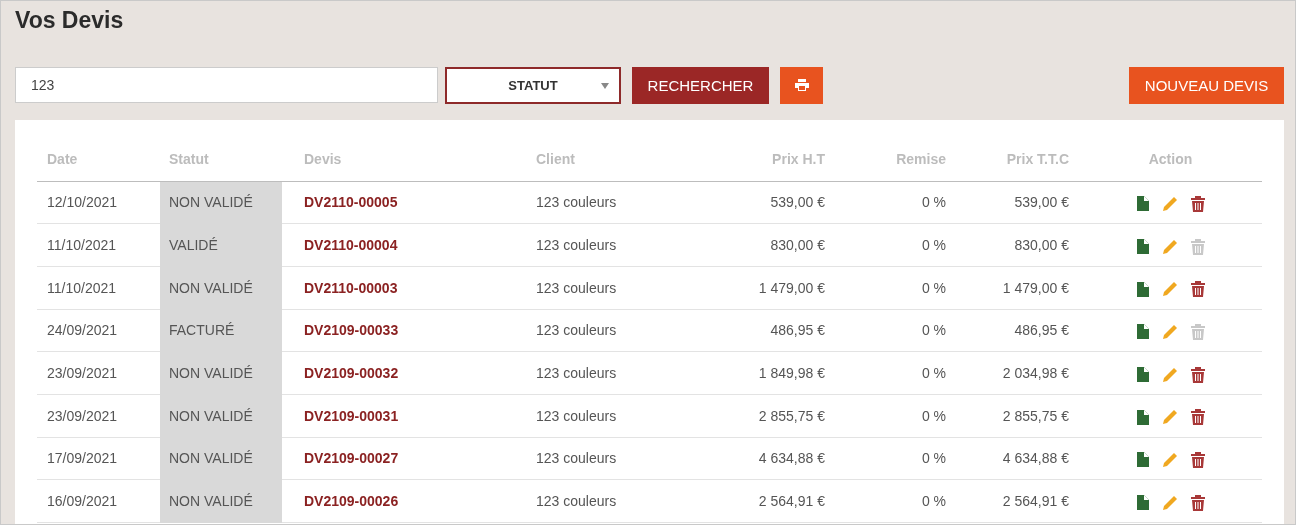  I want to click on quote-link: DV2110-00004, so click(351, 245).